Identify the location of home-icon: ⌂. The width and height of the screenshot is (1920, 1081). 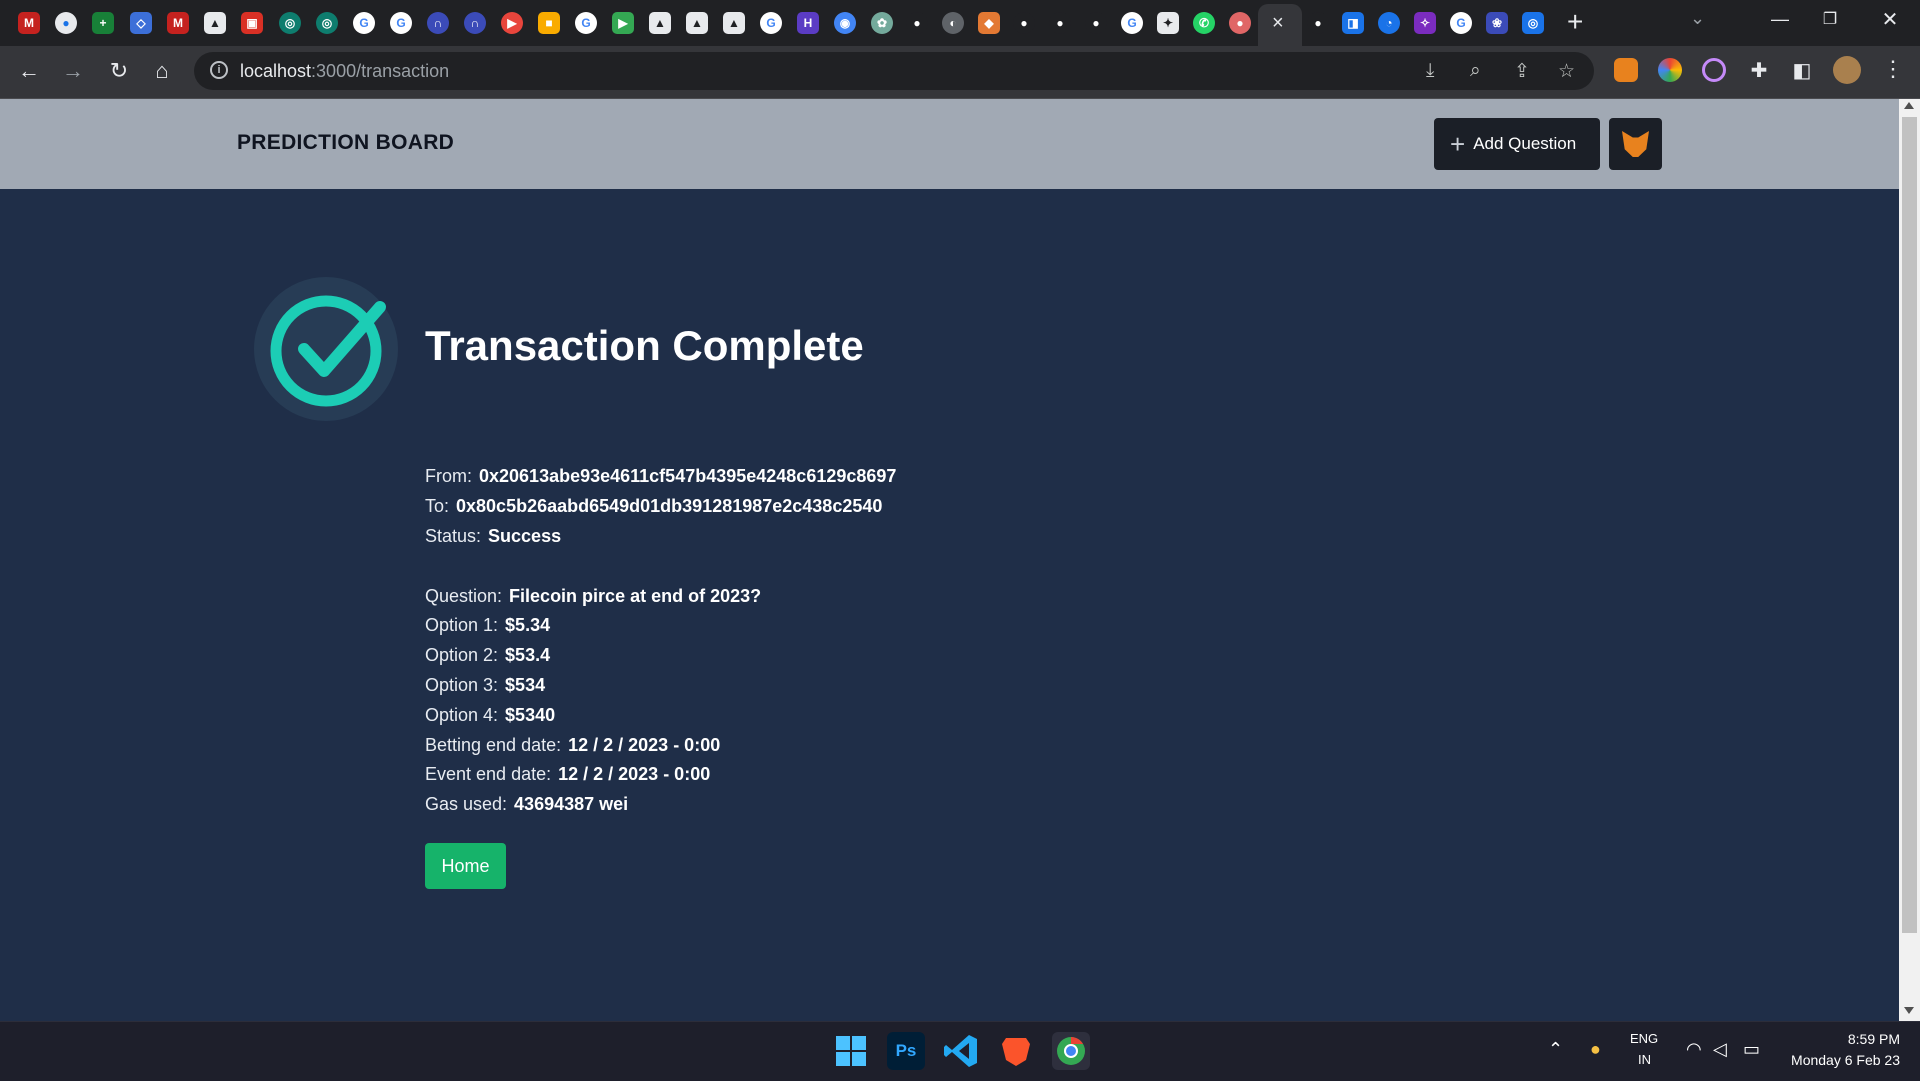
(162, 71).